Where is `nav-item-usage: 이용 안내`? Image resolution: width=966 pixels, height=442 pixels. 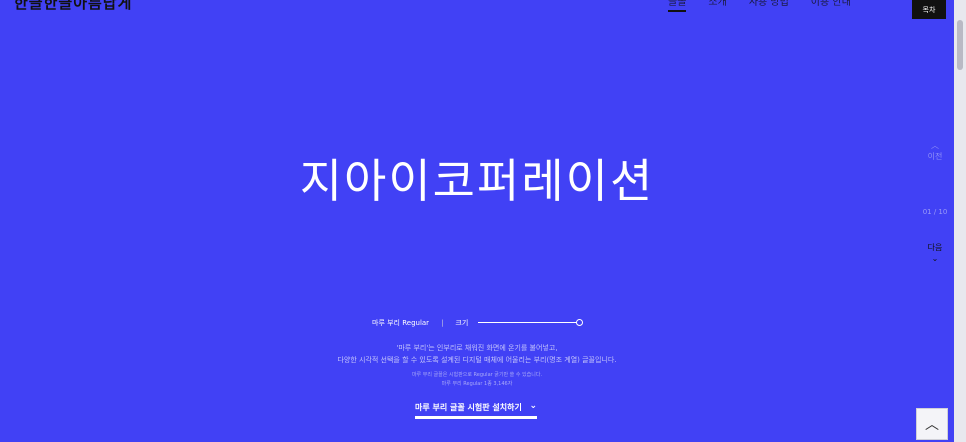
nav-item-usage: 이용 안내 is located at coordinates (831, 6).